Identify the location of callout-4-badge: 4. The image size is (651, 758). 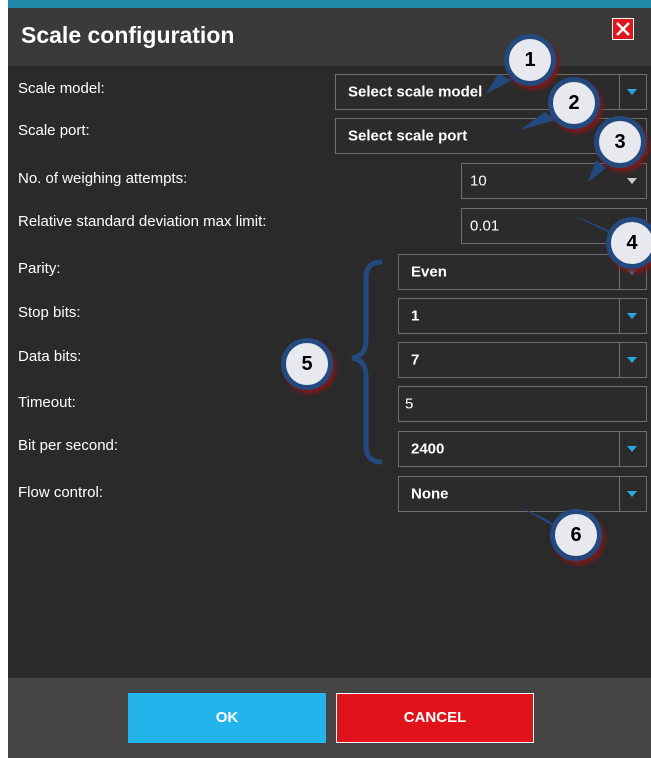
(628, 243).